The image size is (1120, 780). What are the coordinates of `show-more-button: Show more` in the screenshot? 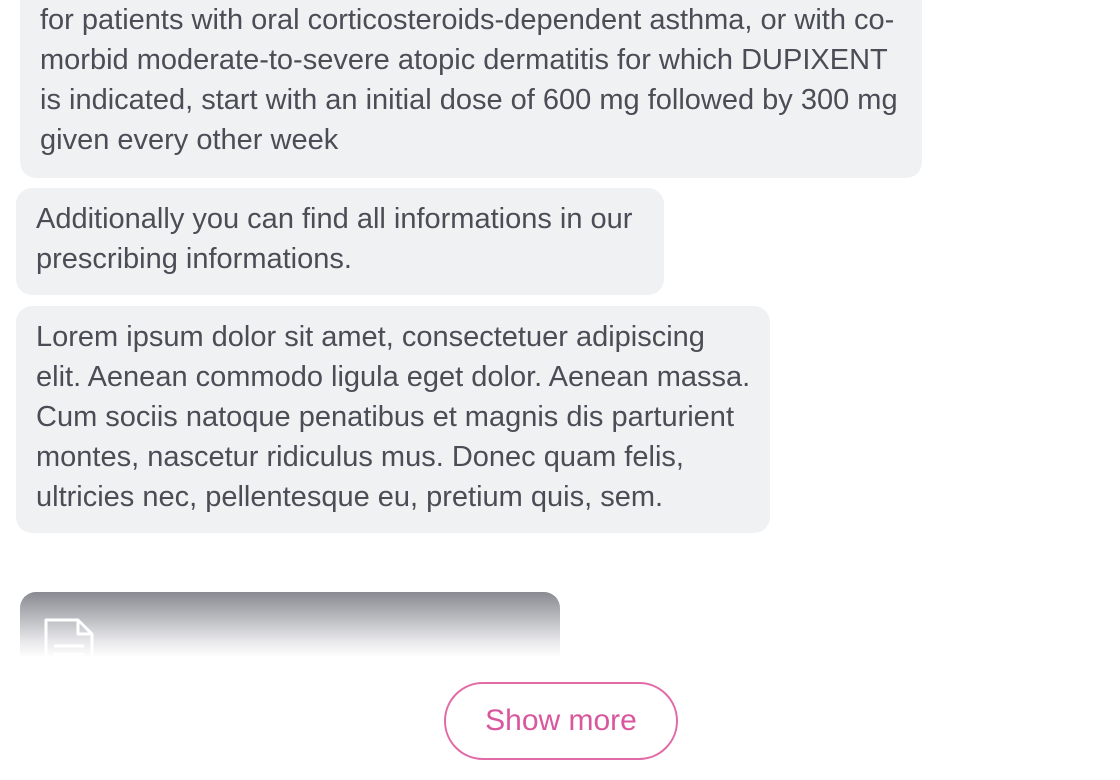 It's located at (561, 721).